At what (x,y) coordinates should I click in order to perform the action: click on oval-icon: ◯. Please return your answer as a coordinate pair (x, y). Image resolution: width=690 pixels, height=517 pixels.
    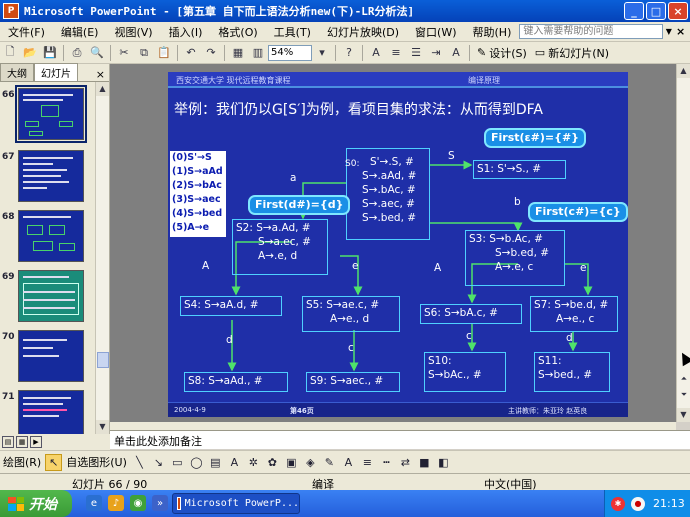
    Looking at the image, I should click on (196, 462).